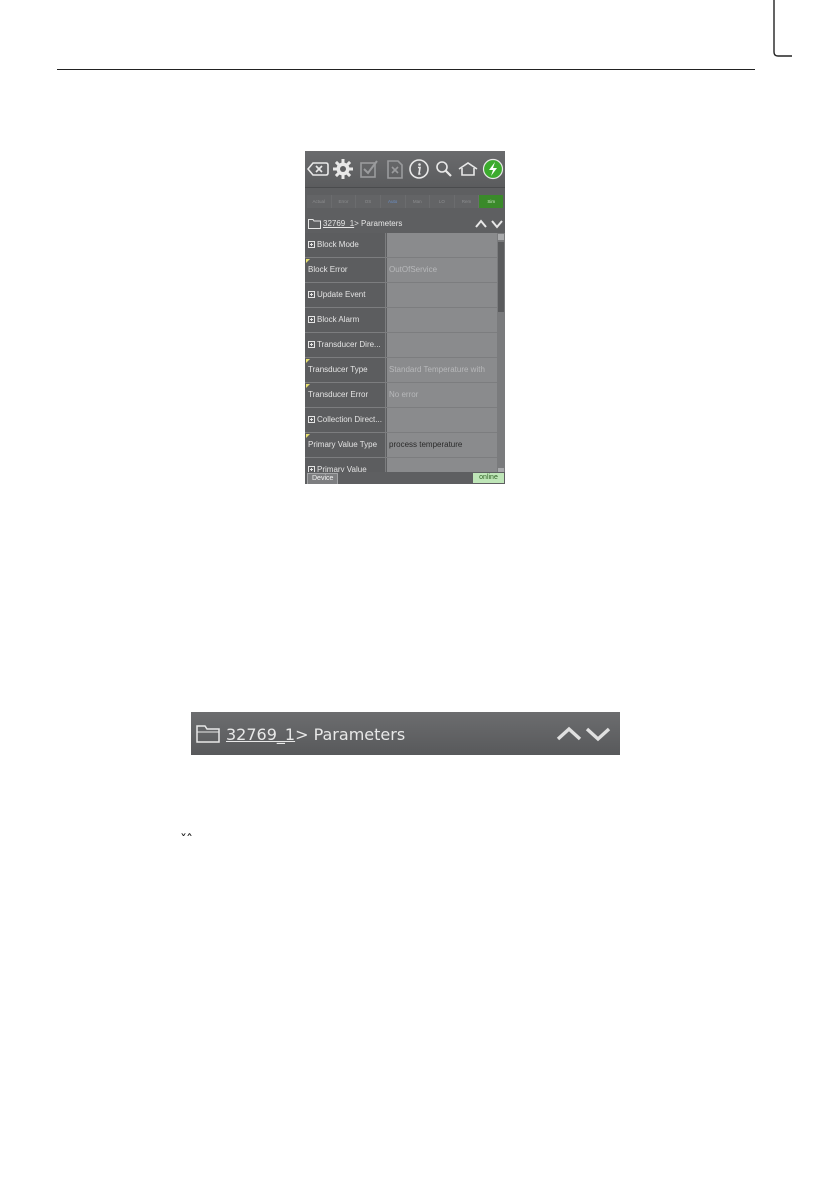 This screenshot has width=839, height=1191. I want to click on parameter-name: Primary Value Type, so click(345, 445).